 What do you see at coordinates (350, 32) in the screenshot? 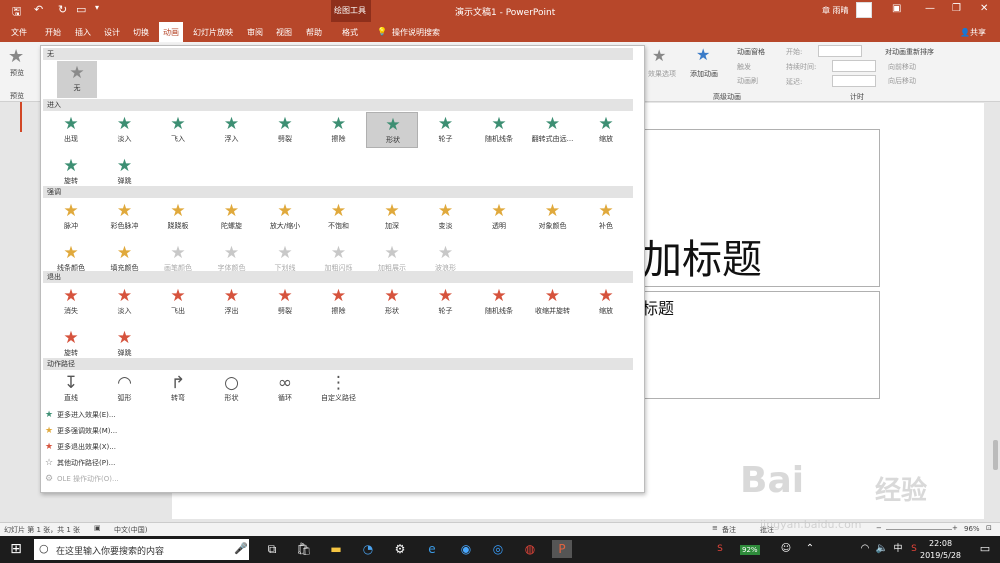
I see `tab-format: 格式` at bounding box center [350, 32].